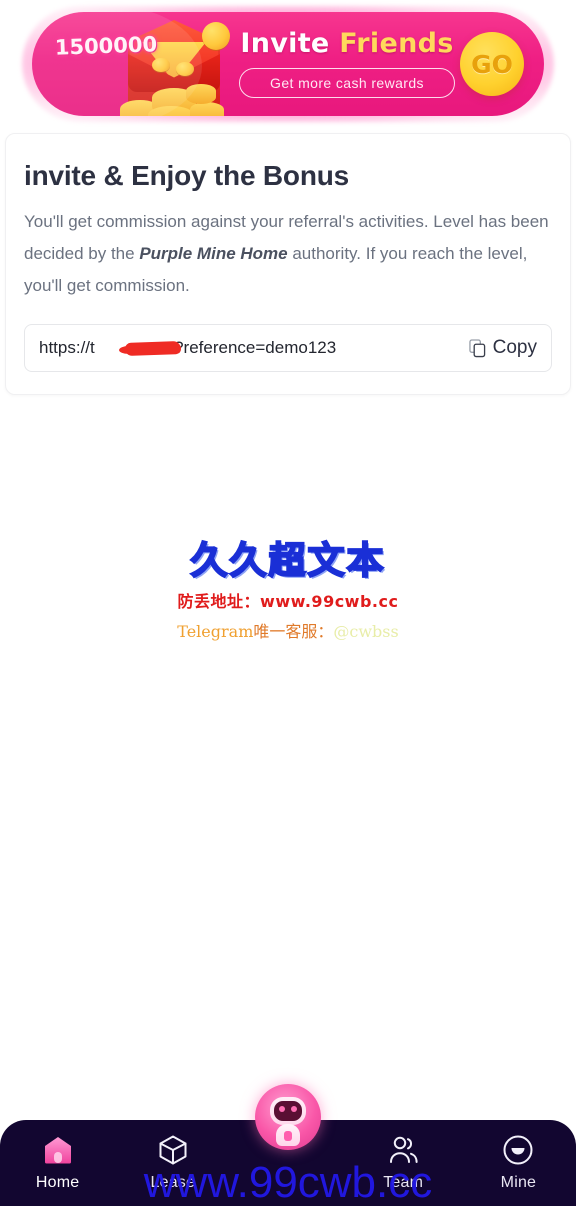  What do you see at coordinates (518, 1150) in the screenshot?
I see `profile-icon` at bounding box center [518, 1150].